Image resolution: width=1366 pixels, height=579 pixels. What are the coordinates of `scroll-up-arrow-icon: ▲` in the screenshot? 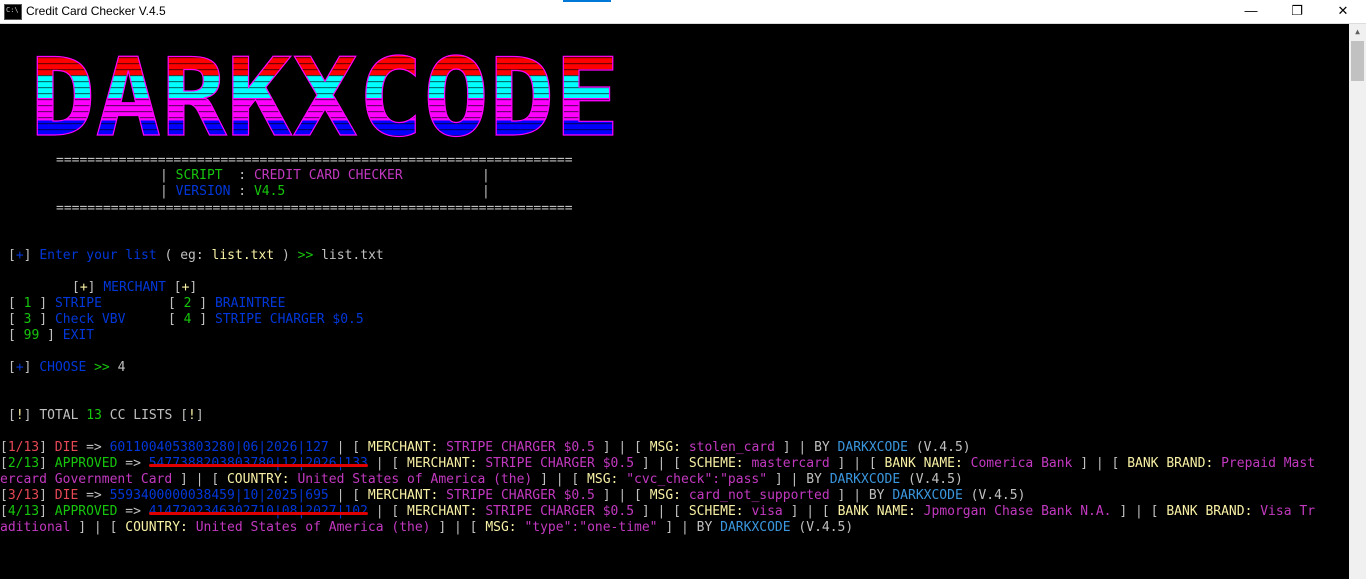 It's located at (1357, 32).